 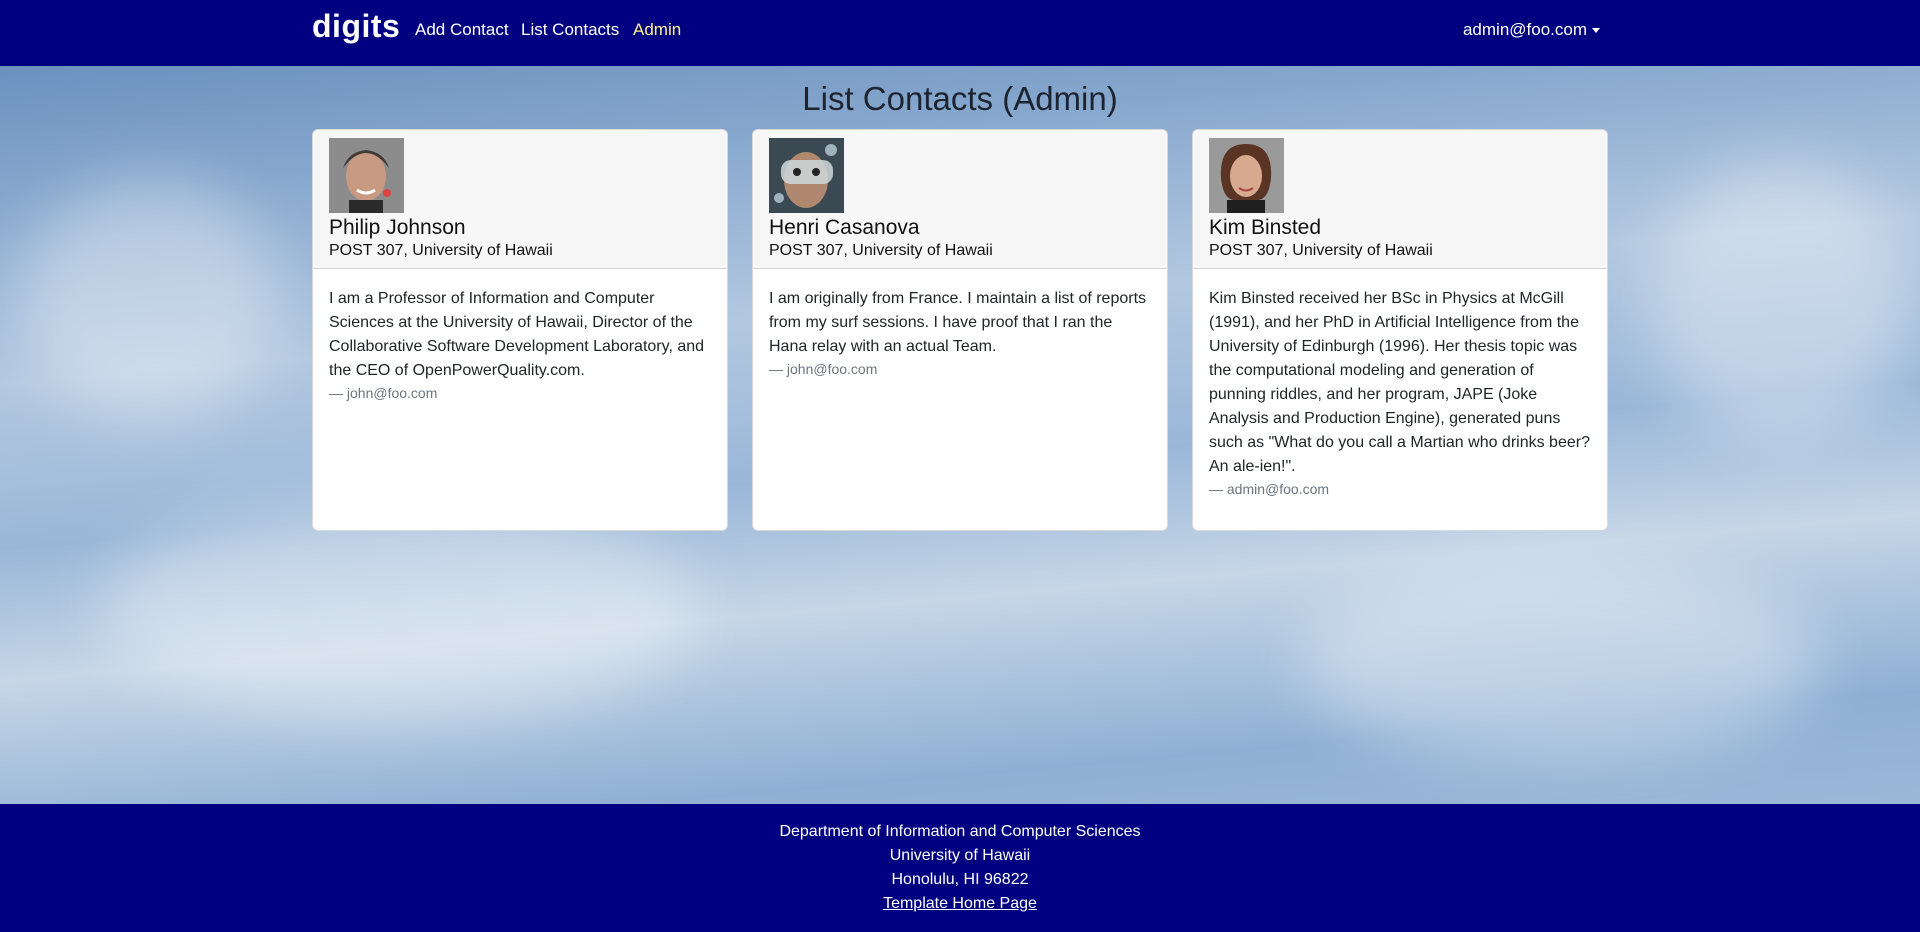 What do you see at coordinates (960, 855) in the screenshot?
I see `footer-university: University of Hawaii` at bounding box center [960, 855].